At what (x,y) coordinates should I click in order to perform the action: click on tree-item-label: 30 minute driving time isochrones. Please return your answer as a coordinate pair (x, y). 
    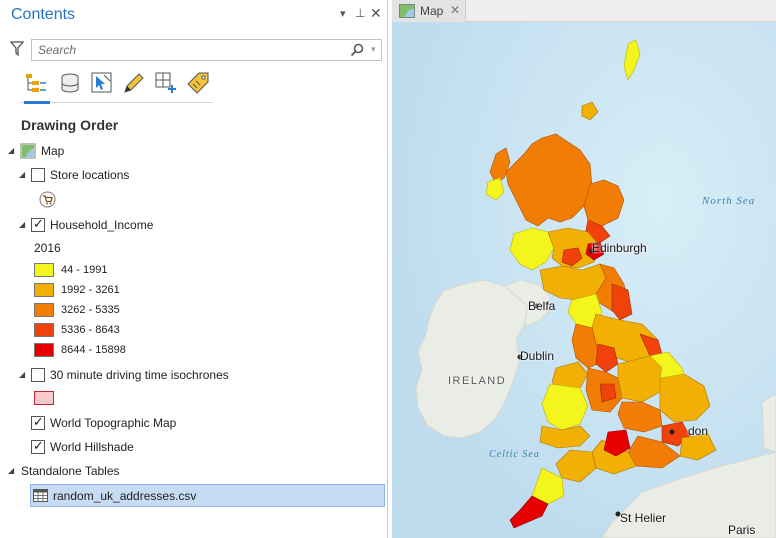
    Looking at the image, I should click on (139, 375).